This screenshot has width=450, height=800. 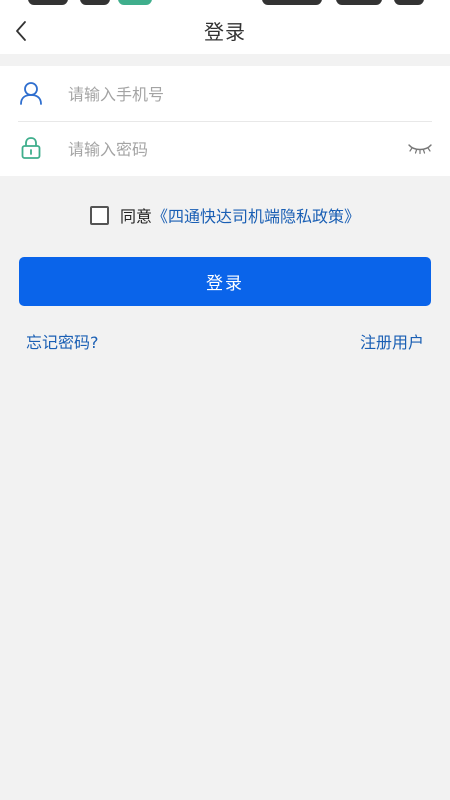 I want to click on user-icon, so click(x=31, y=93).